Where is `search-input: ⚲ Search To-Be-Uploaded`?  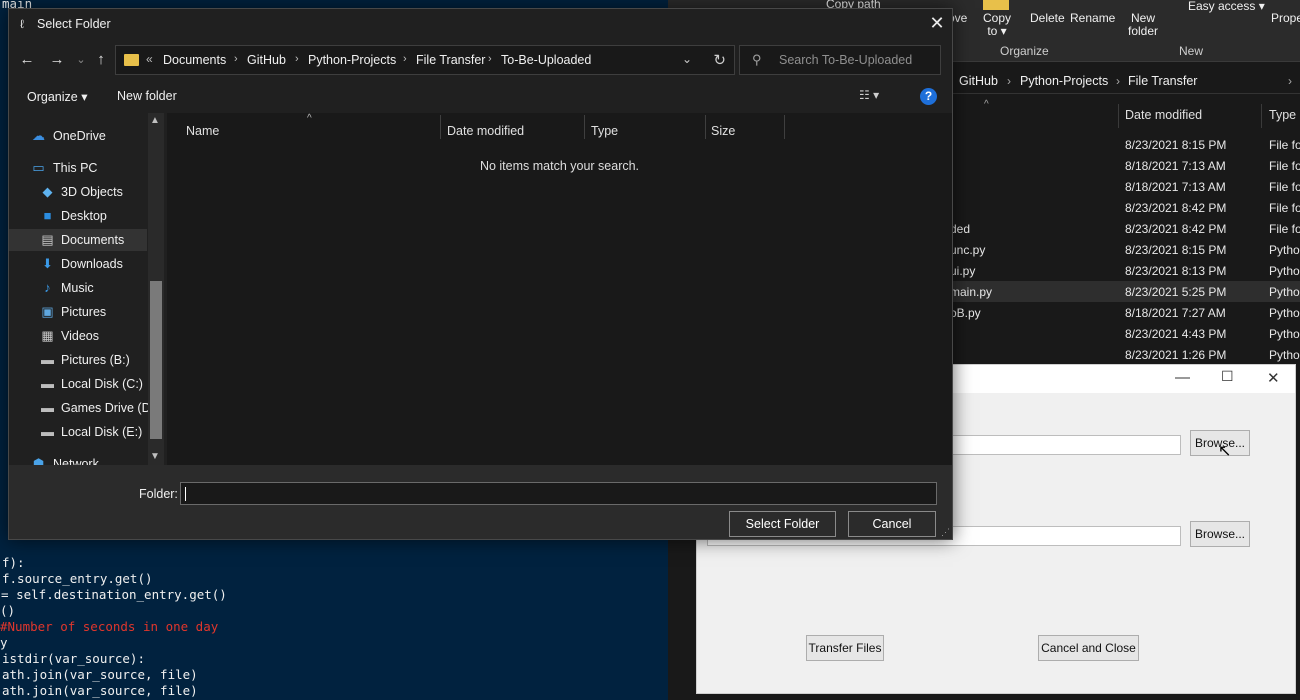
search-input: ⚲ Search To-Be-Uploaded is located at coordinates (840, 60).